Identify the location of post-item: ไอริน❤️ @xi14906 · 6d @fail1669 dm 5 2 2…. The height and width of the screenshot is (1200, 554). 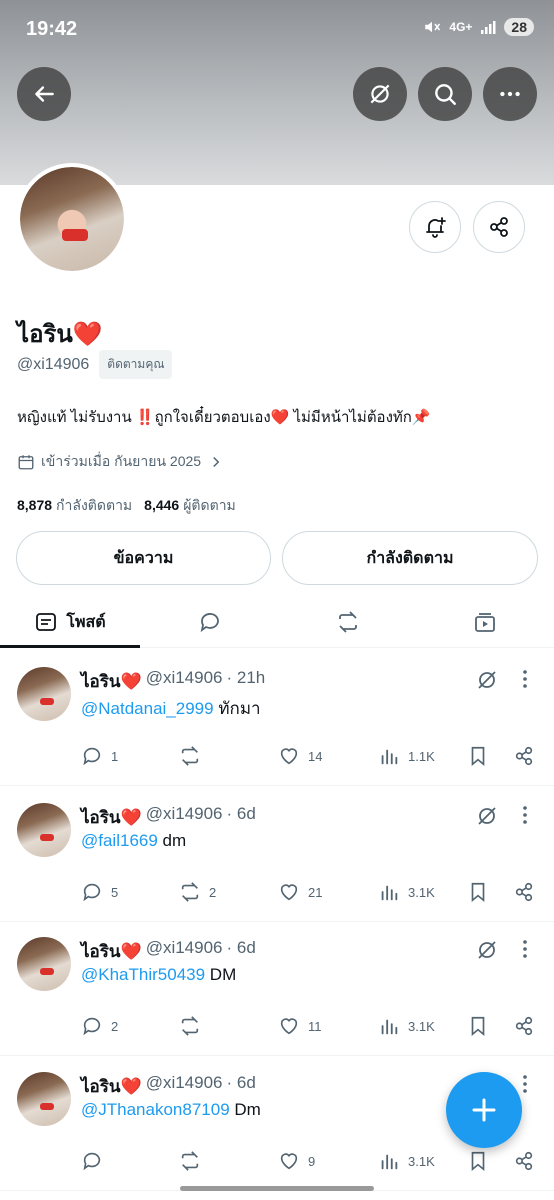
(277, 854).